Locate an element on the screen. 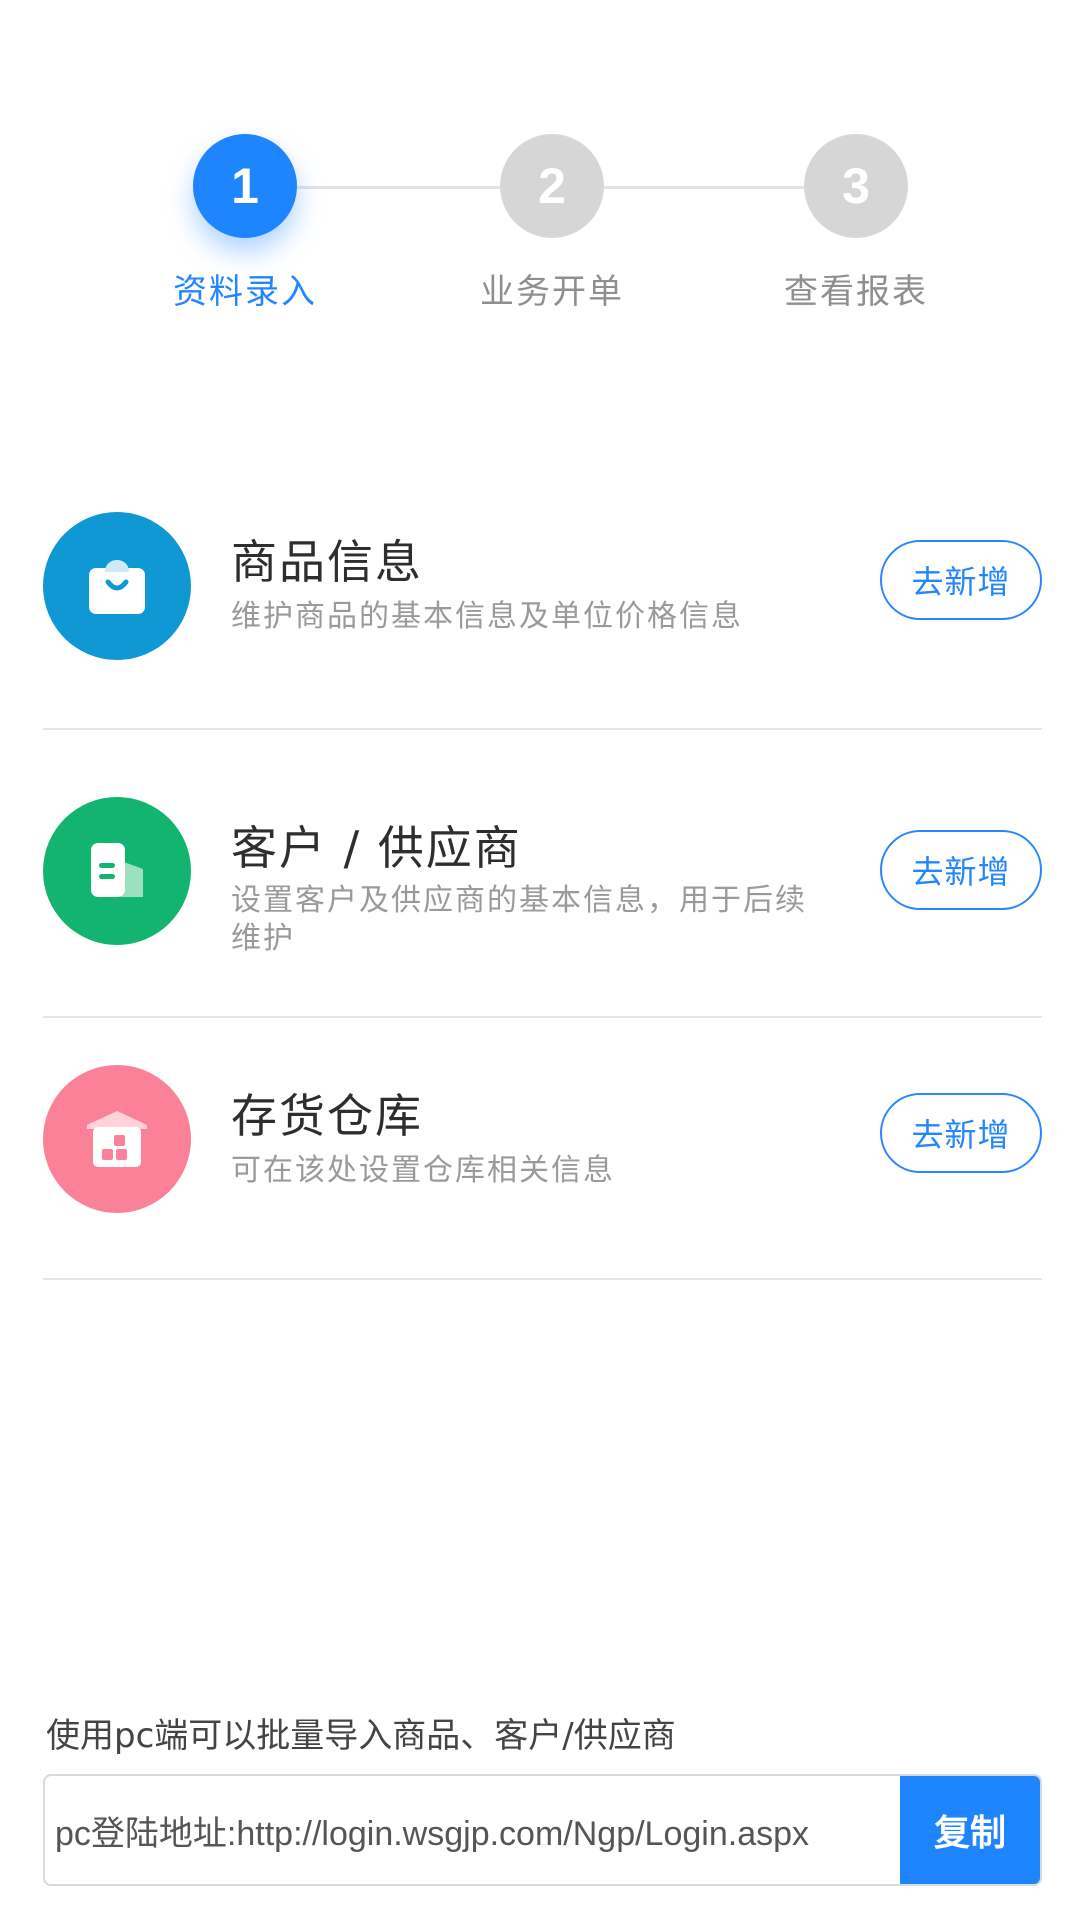 The width and height of the screenshot is (1080, 1920). shopping-bag-icon is located at coordinates (117, 586).